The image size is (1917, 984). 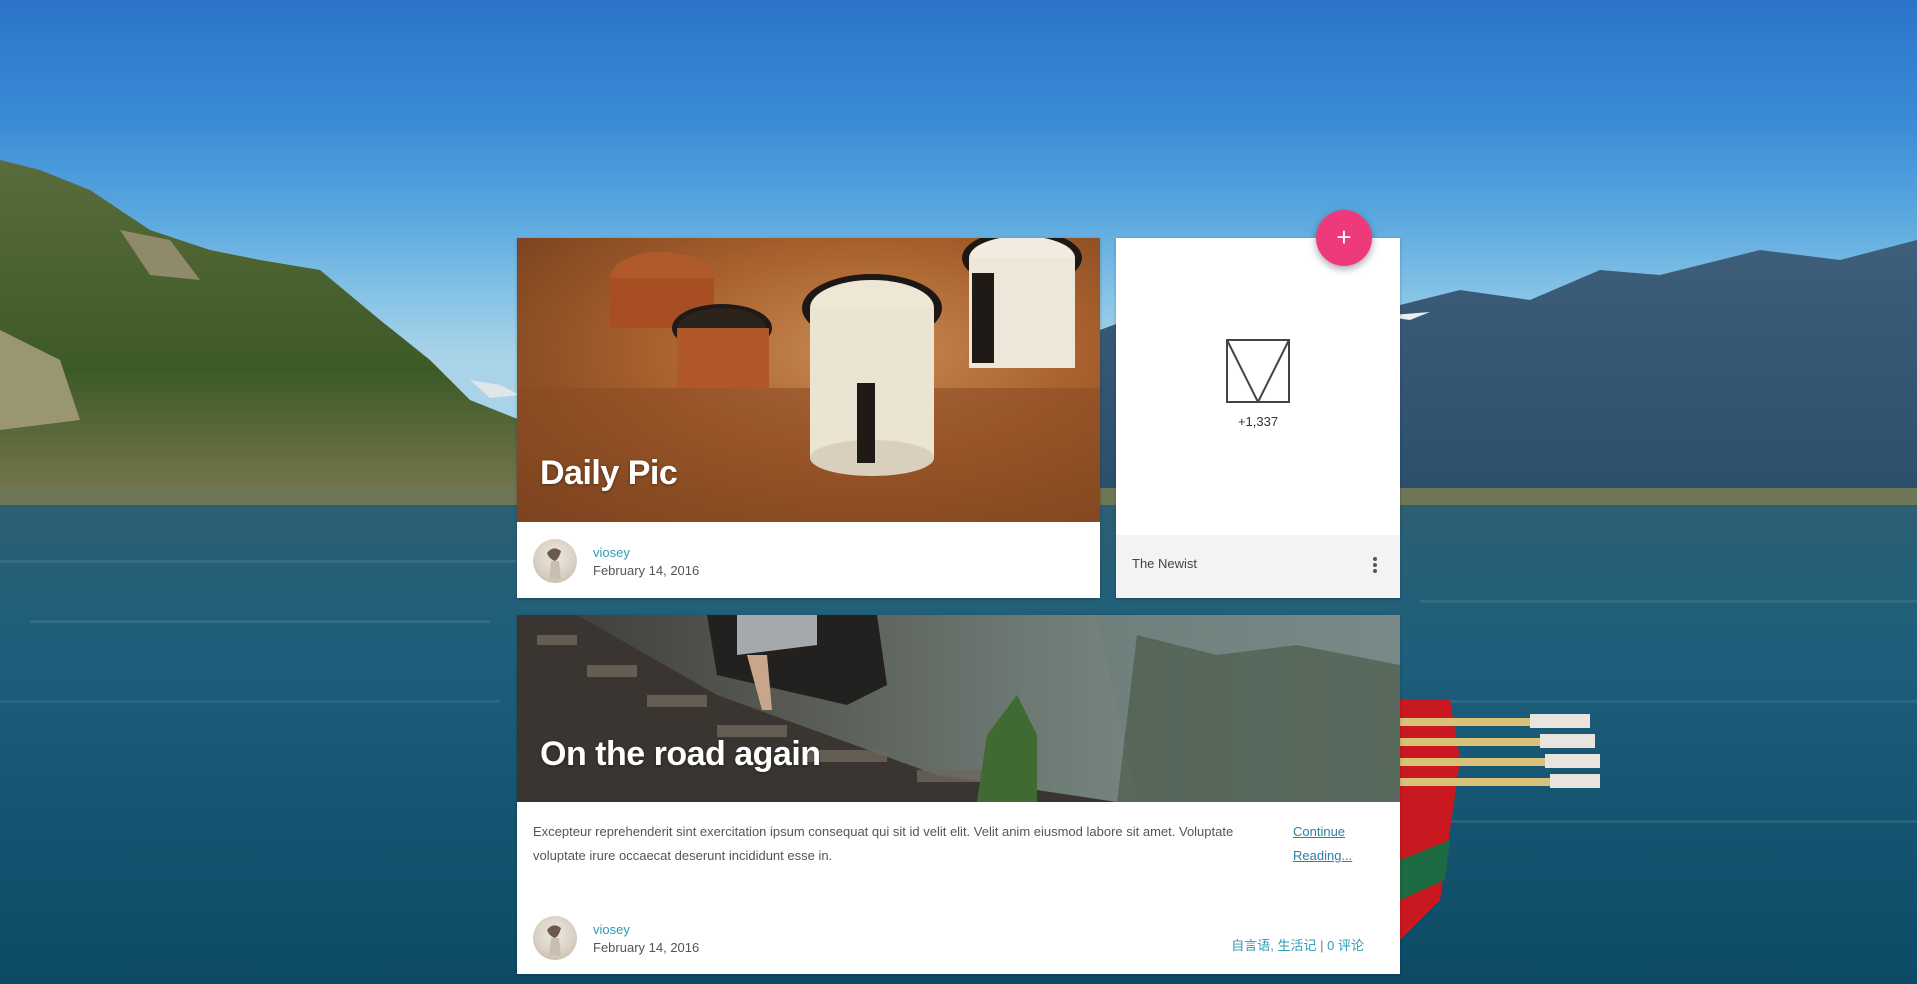 I want to click on post-meta: 自言语, 生活记 | 0 评论, so click(x=1297, y=944).